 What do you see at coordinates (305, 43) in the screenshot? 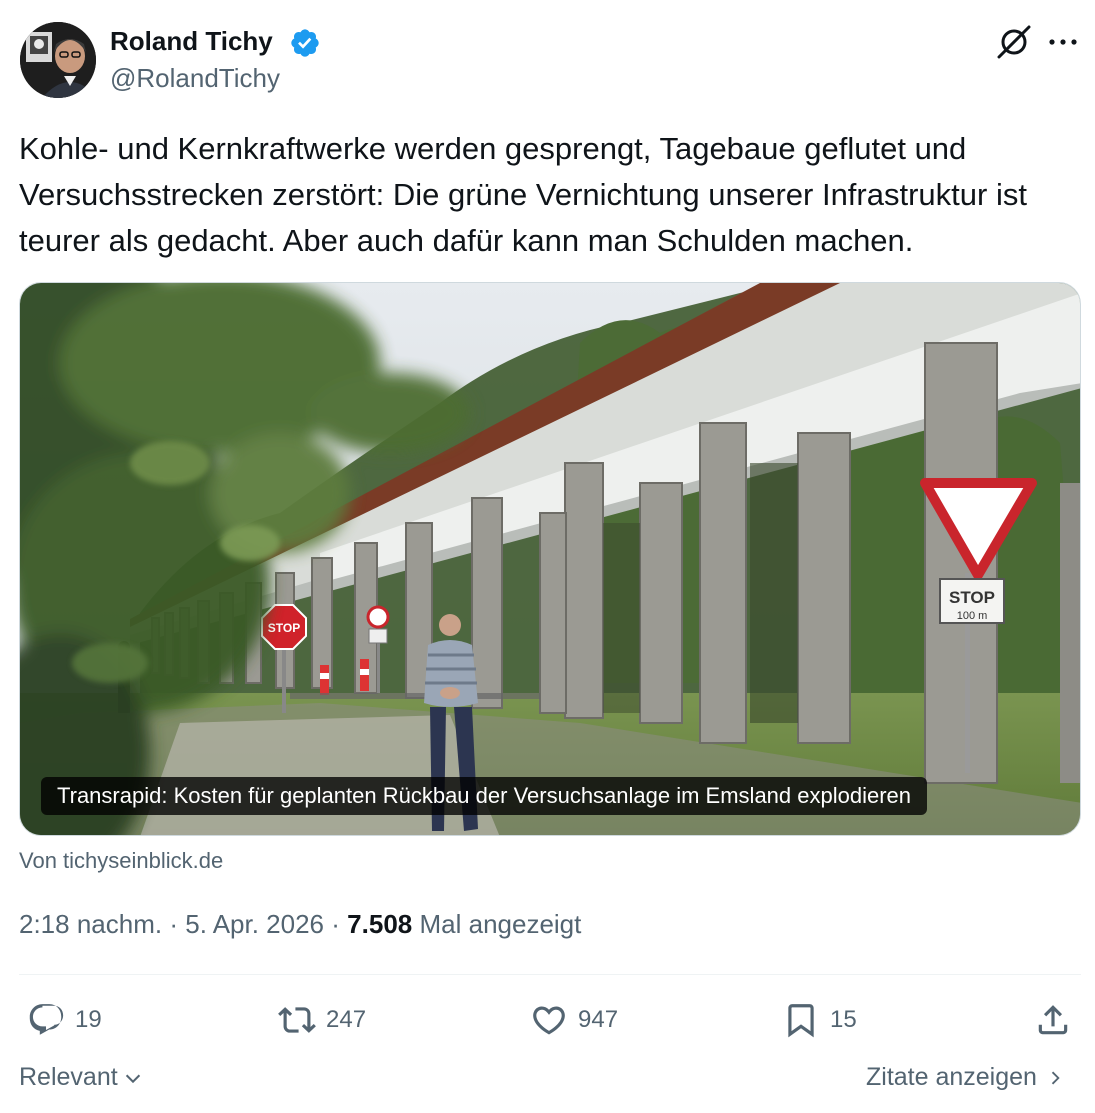
I see `verified-badge-icon` at bounding box center [305, 43].